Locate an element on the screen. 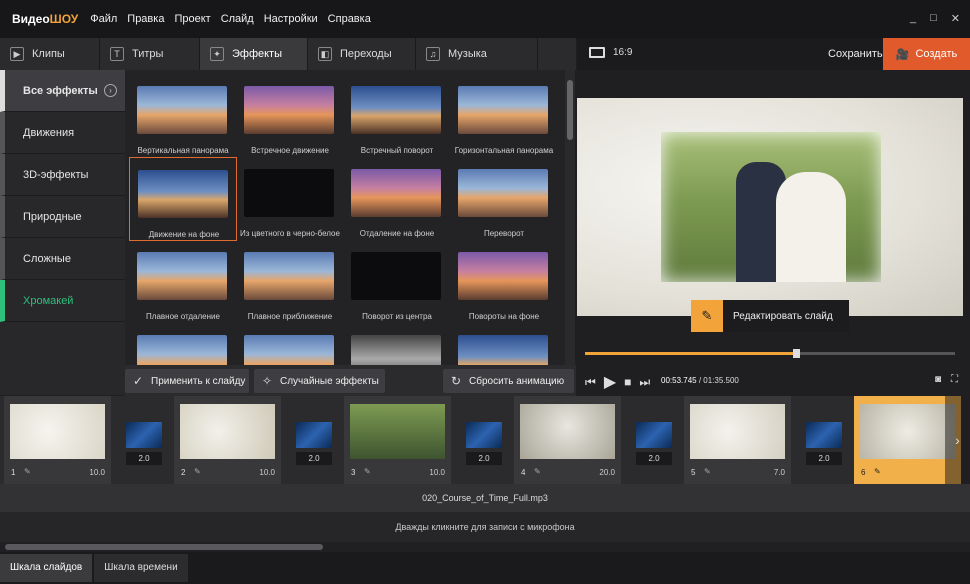 The width and height of the screenshot is (970, 584). menu-project: Проект is located at coordinates (192, 19).